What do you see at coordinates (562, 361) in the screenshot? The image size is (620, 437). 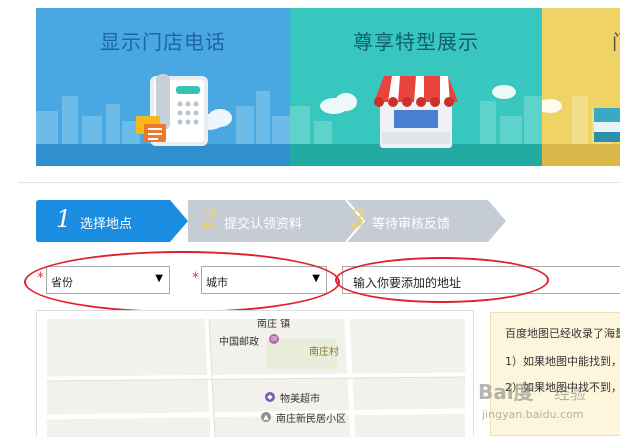 I see `info-line: 1）如果地图中能找到，` at bounding box center [562, 361].